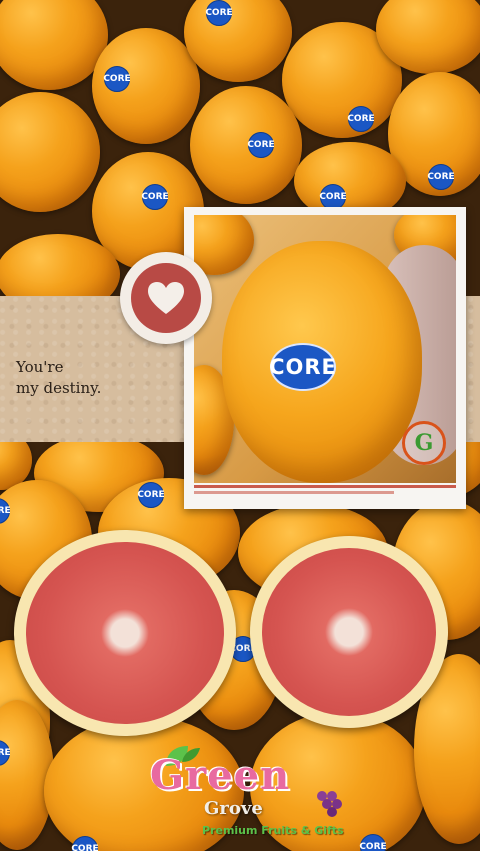 The height and width of the screenshot is (851, 480). I want to click on heart-icon, so click(166, 298).